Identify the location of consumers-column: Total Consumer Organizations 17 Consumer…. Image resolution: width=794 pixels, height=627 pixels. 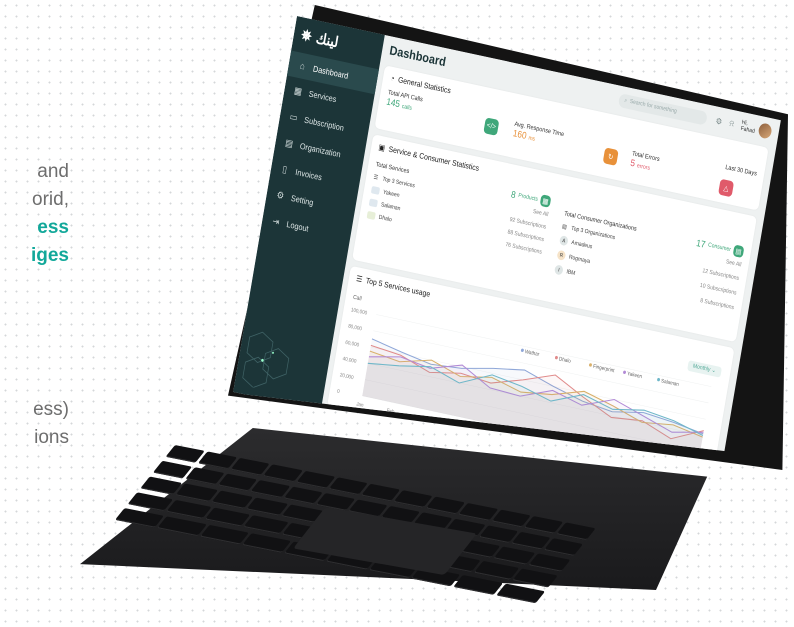
(649, 260).